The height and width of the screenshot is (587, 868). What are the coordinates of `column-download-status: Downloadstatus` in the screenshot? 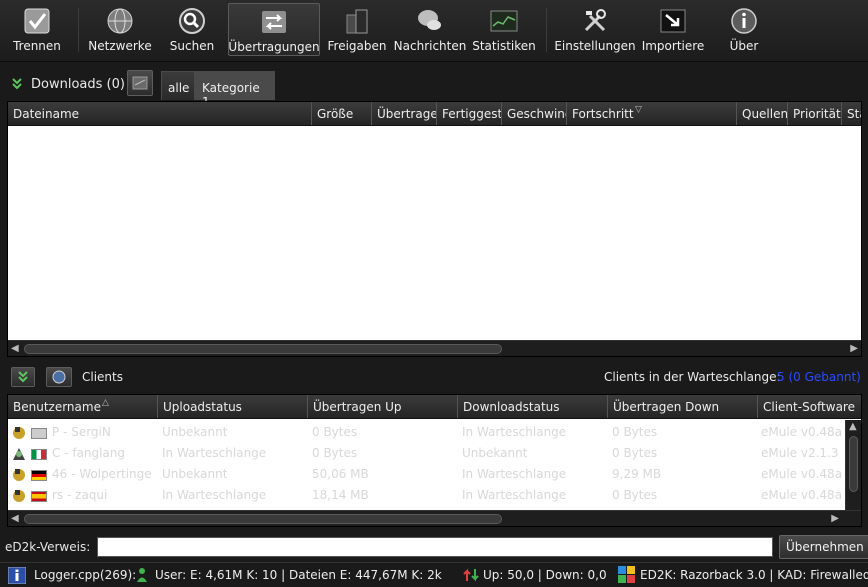 It's located at (533, 406).